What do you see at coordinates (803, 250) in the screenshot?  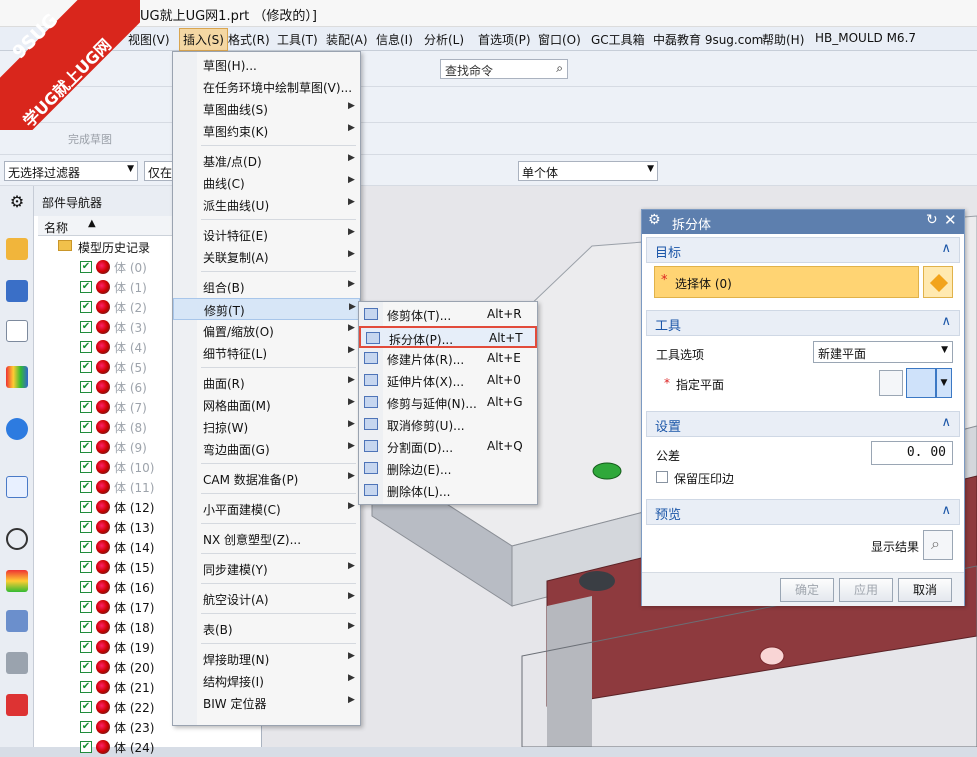 I see `target-section-header: 目标 ∧` at bounding box center [803, 250].